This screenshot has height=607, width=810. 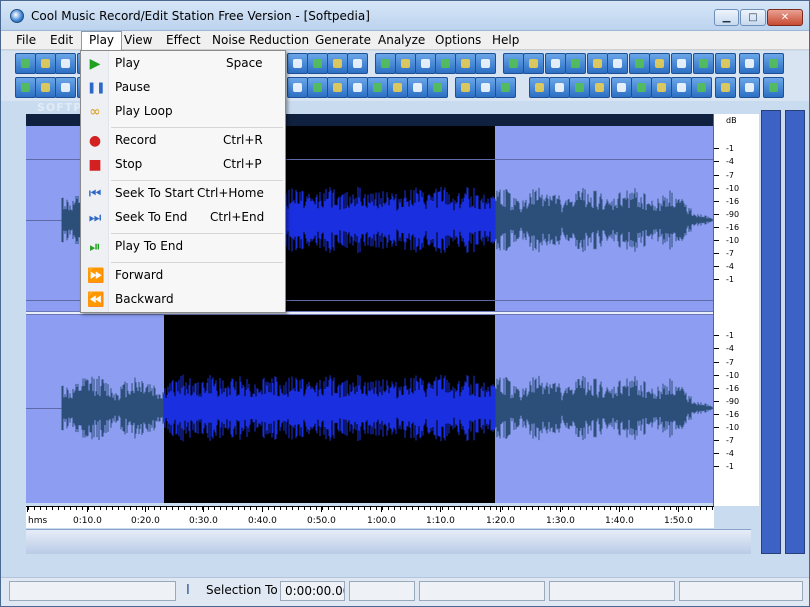 I want to click on ruler-tick, so click(x=145, y=509).